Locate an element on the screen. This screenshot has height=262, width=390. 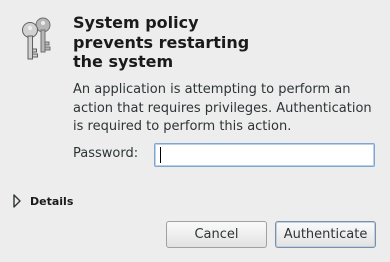
authenticate-button: Authenticate is located at coordinates (325, 234).